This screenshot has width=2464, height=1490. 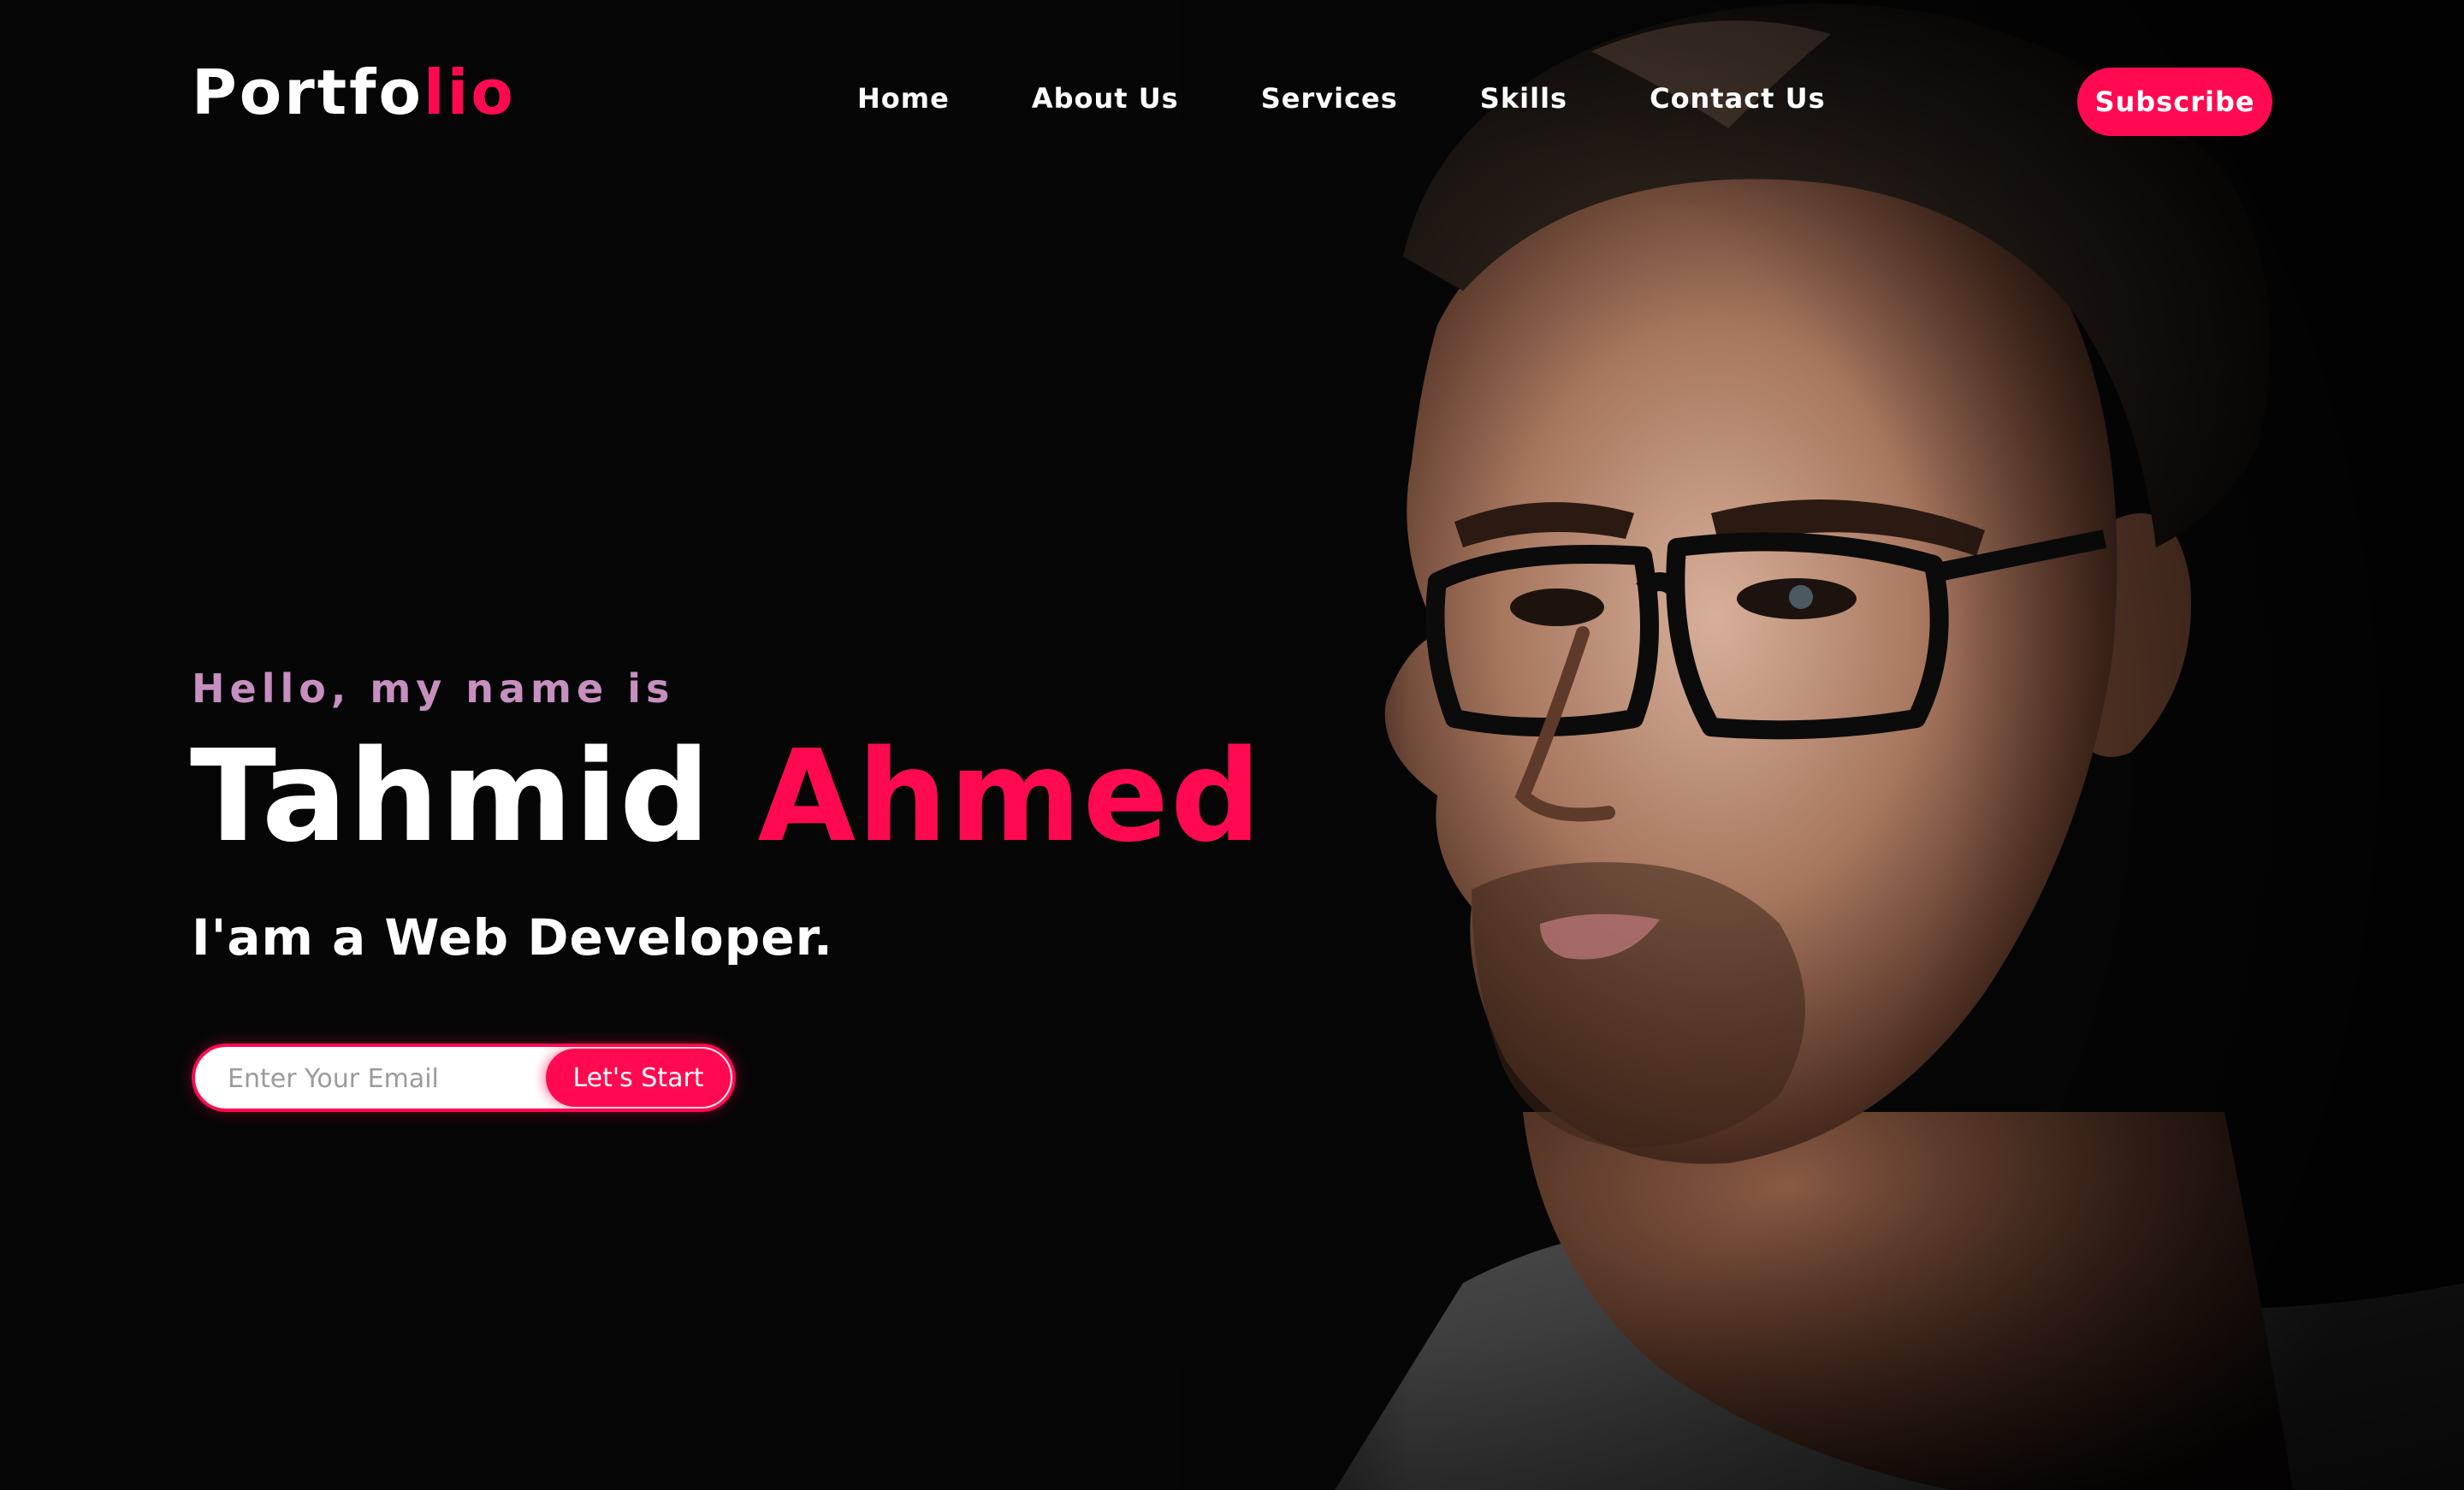 What do you see at coordinates (903, 99) in the screenshot?
I see `nav-home: Home` at bounding box center [903, 99].